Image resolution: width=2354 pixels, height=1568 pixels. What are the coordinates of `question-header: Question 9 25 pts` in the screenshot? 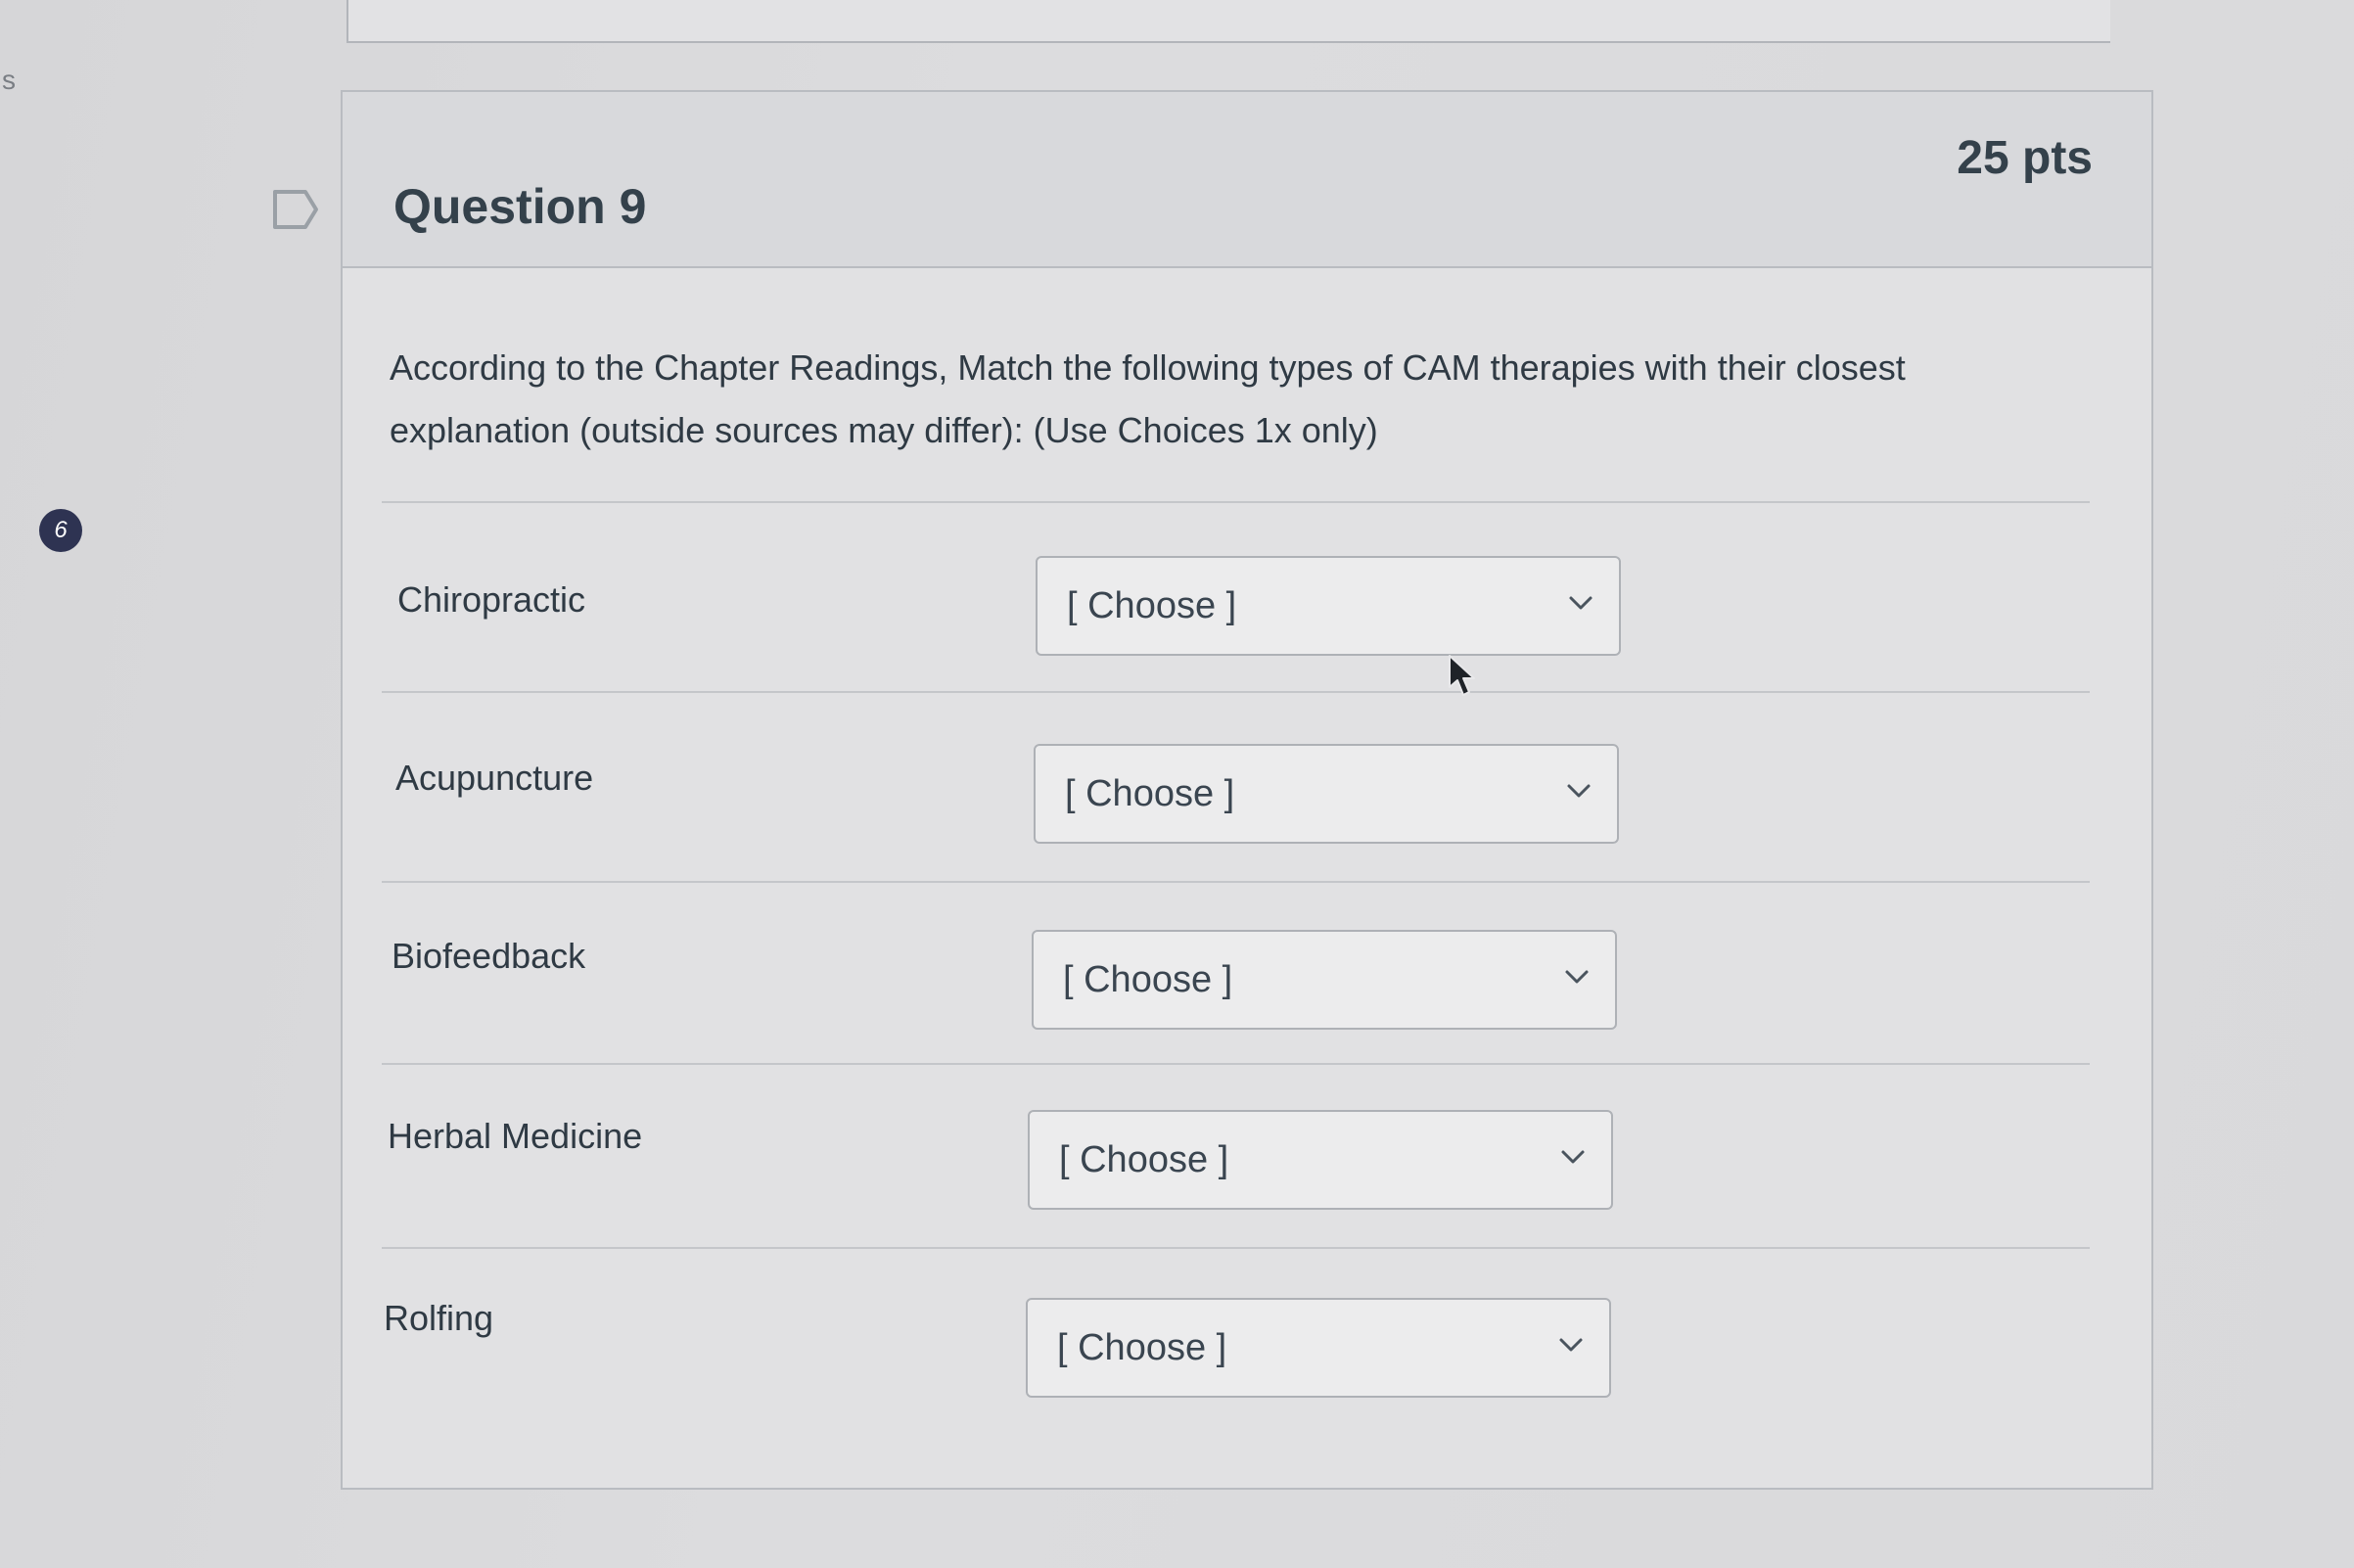 It's located at (1247, 180).